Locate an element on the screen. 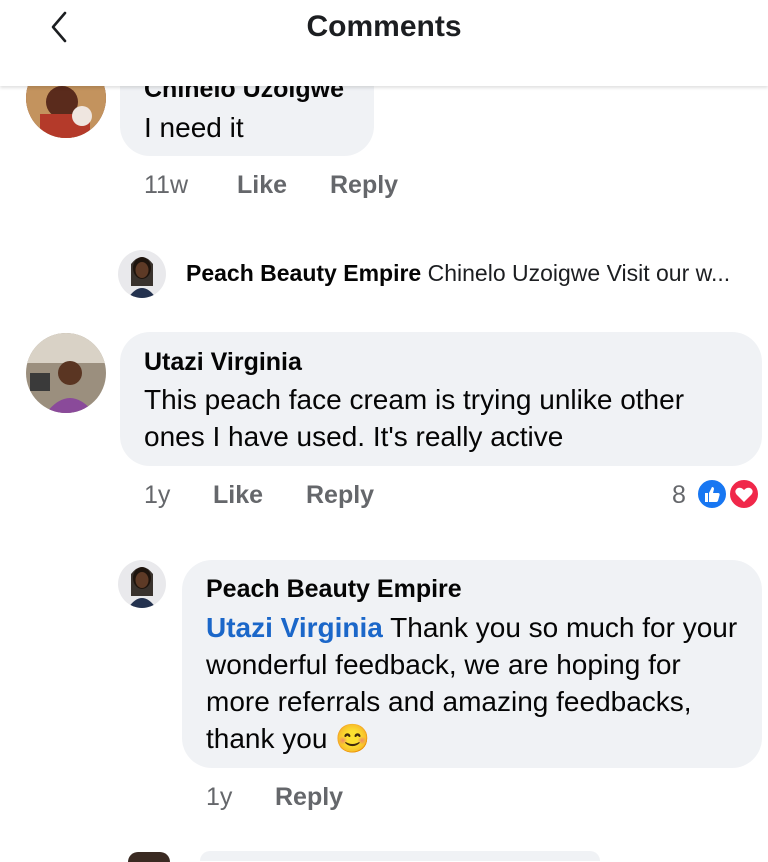 The width and height of the screenshot is (768, 862). next-comment-partial is located at coordinates (149, 857).